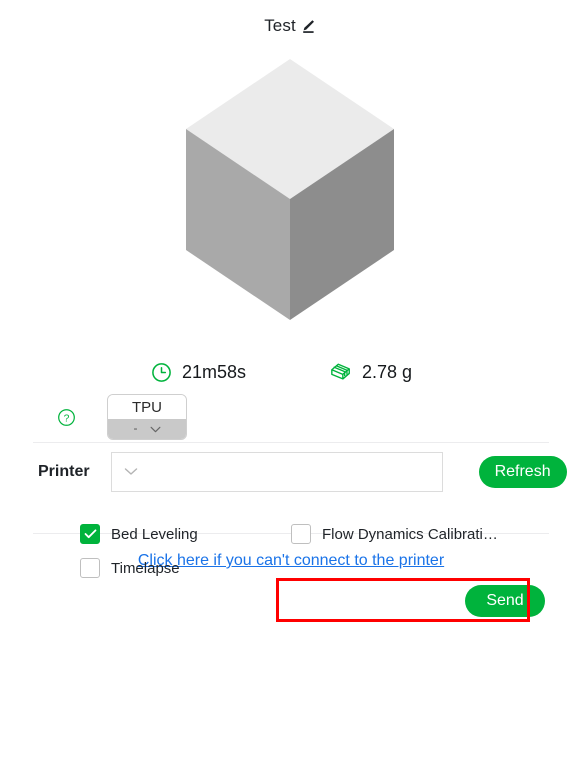 The width and height of the screenshot is (582, 769). I want to click on option-timelapse: Timelapse, so click(139, 568).